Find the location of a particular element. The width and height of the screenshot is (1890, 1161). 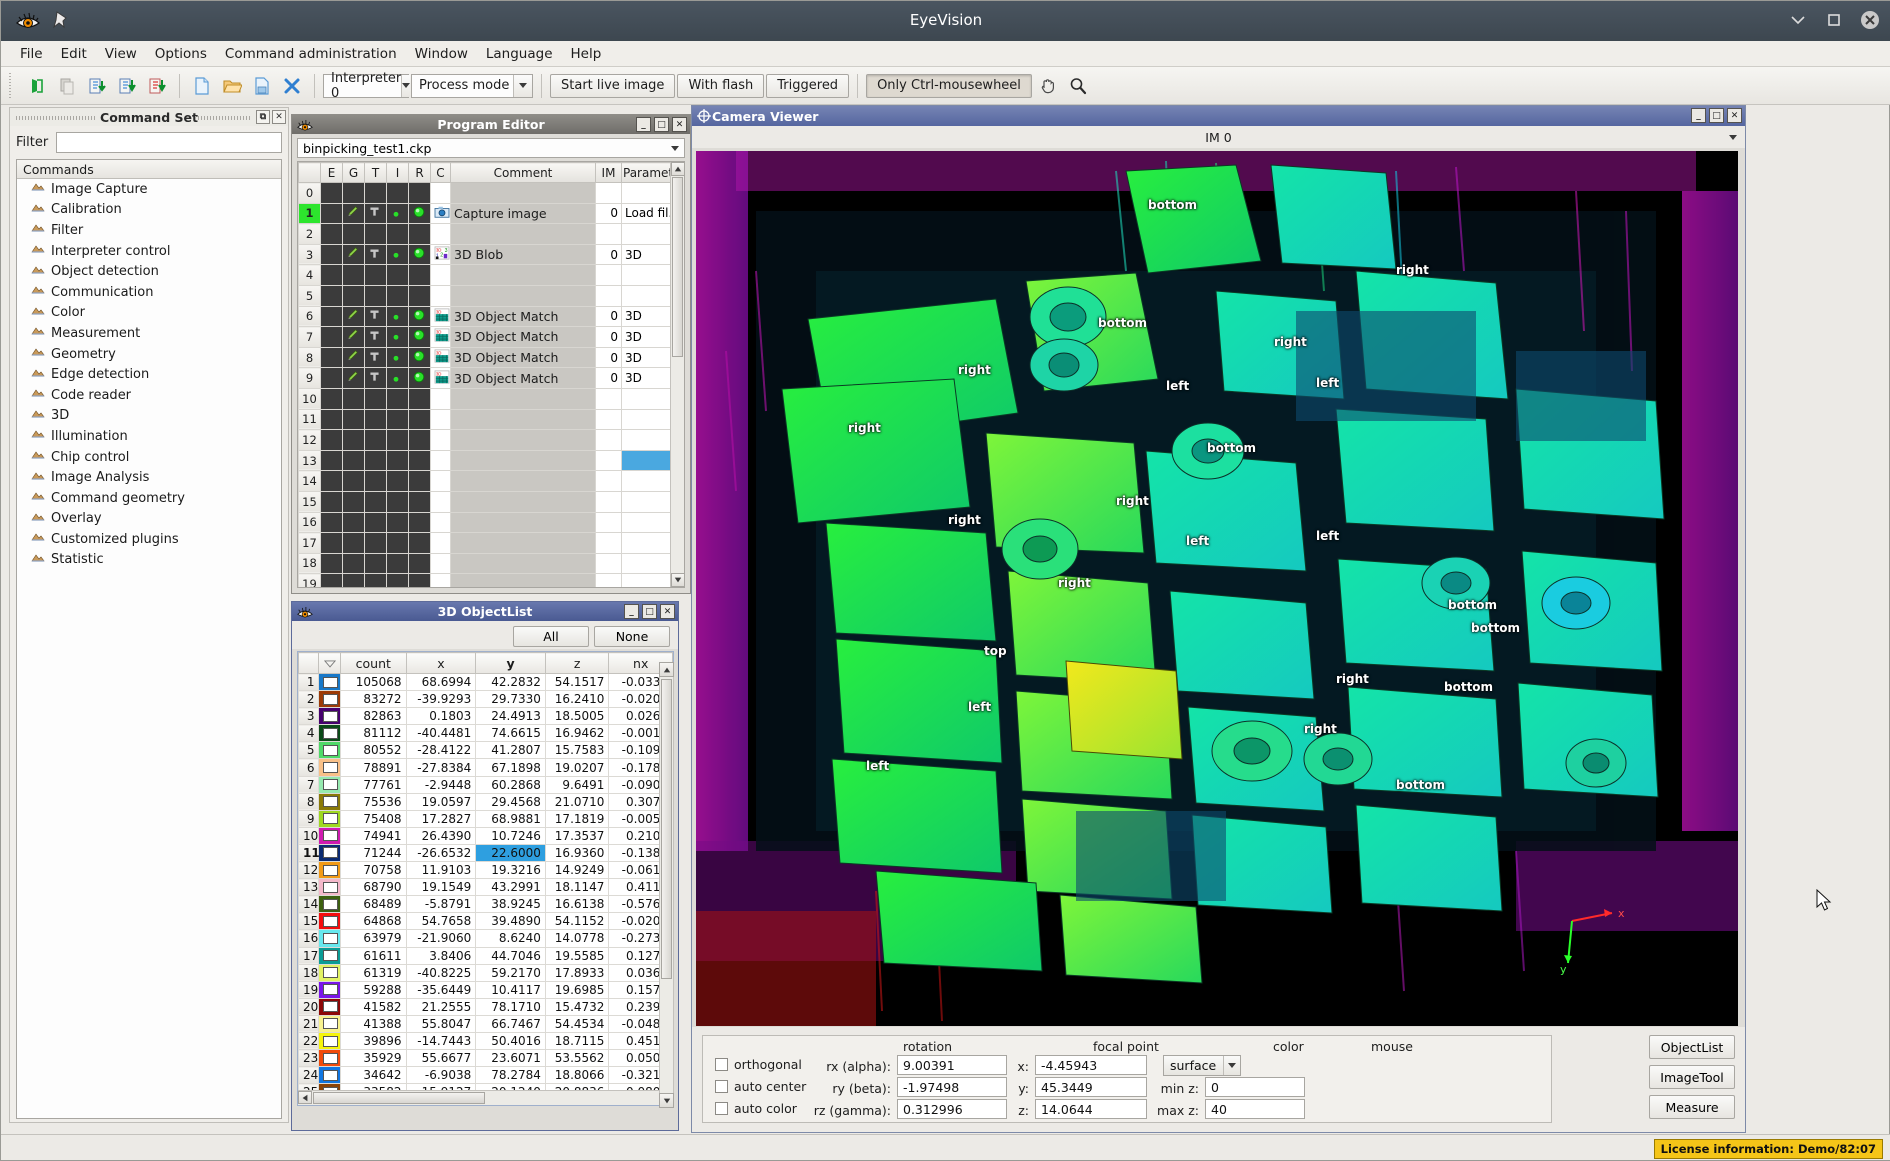

program-row: 10 is located at coordinates (491, 398).